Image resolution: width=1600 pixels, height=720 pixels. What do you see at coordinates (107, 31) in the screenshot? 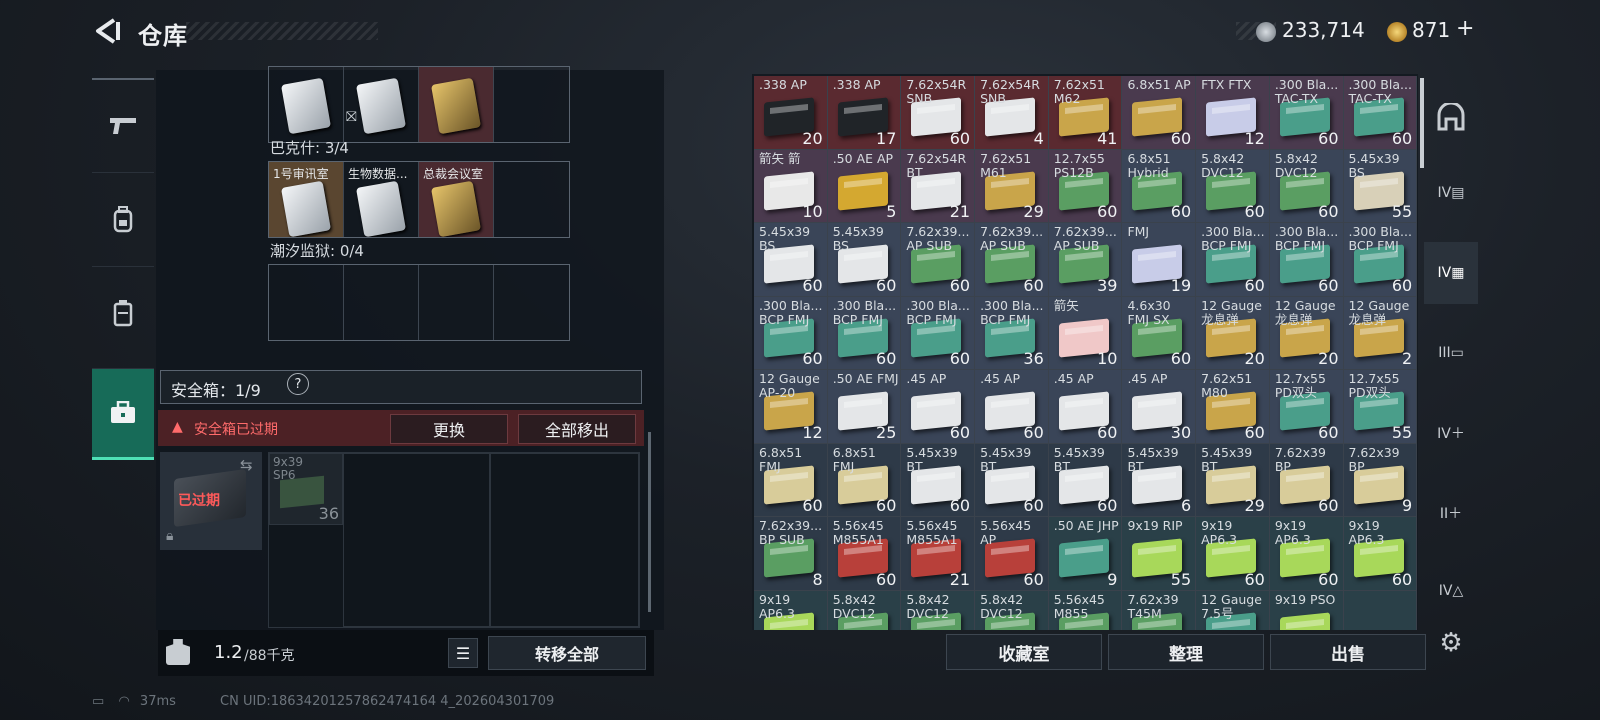
I see `back-arrow-icon` at bounding box center [107, 31].